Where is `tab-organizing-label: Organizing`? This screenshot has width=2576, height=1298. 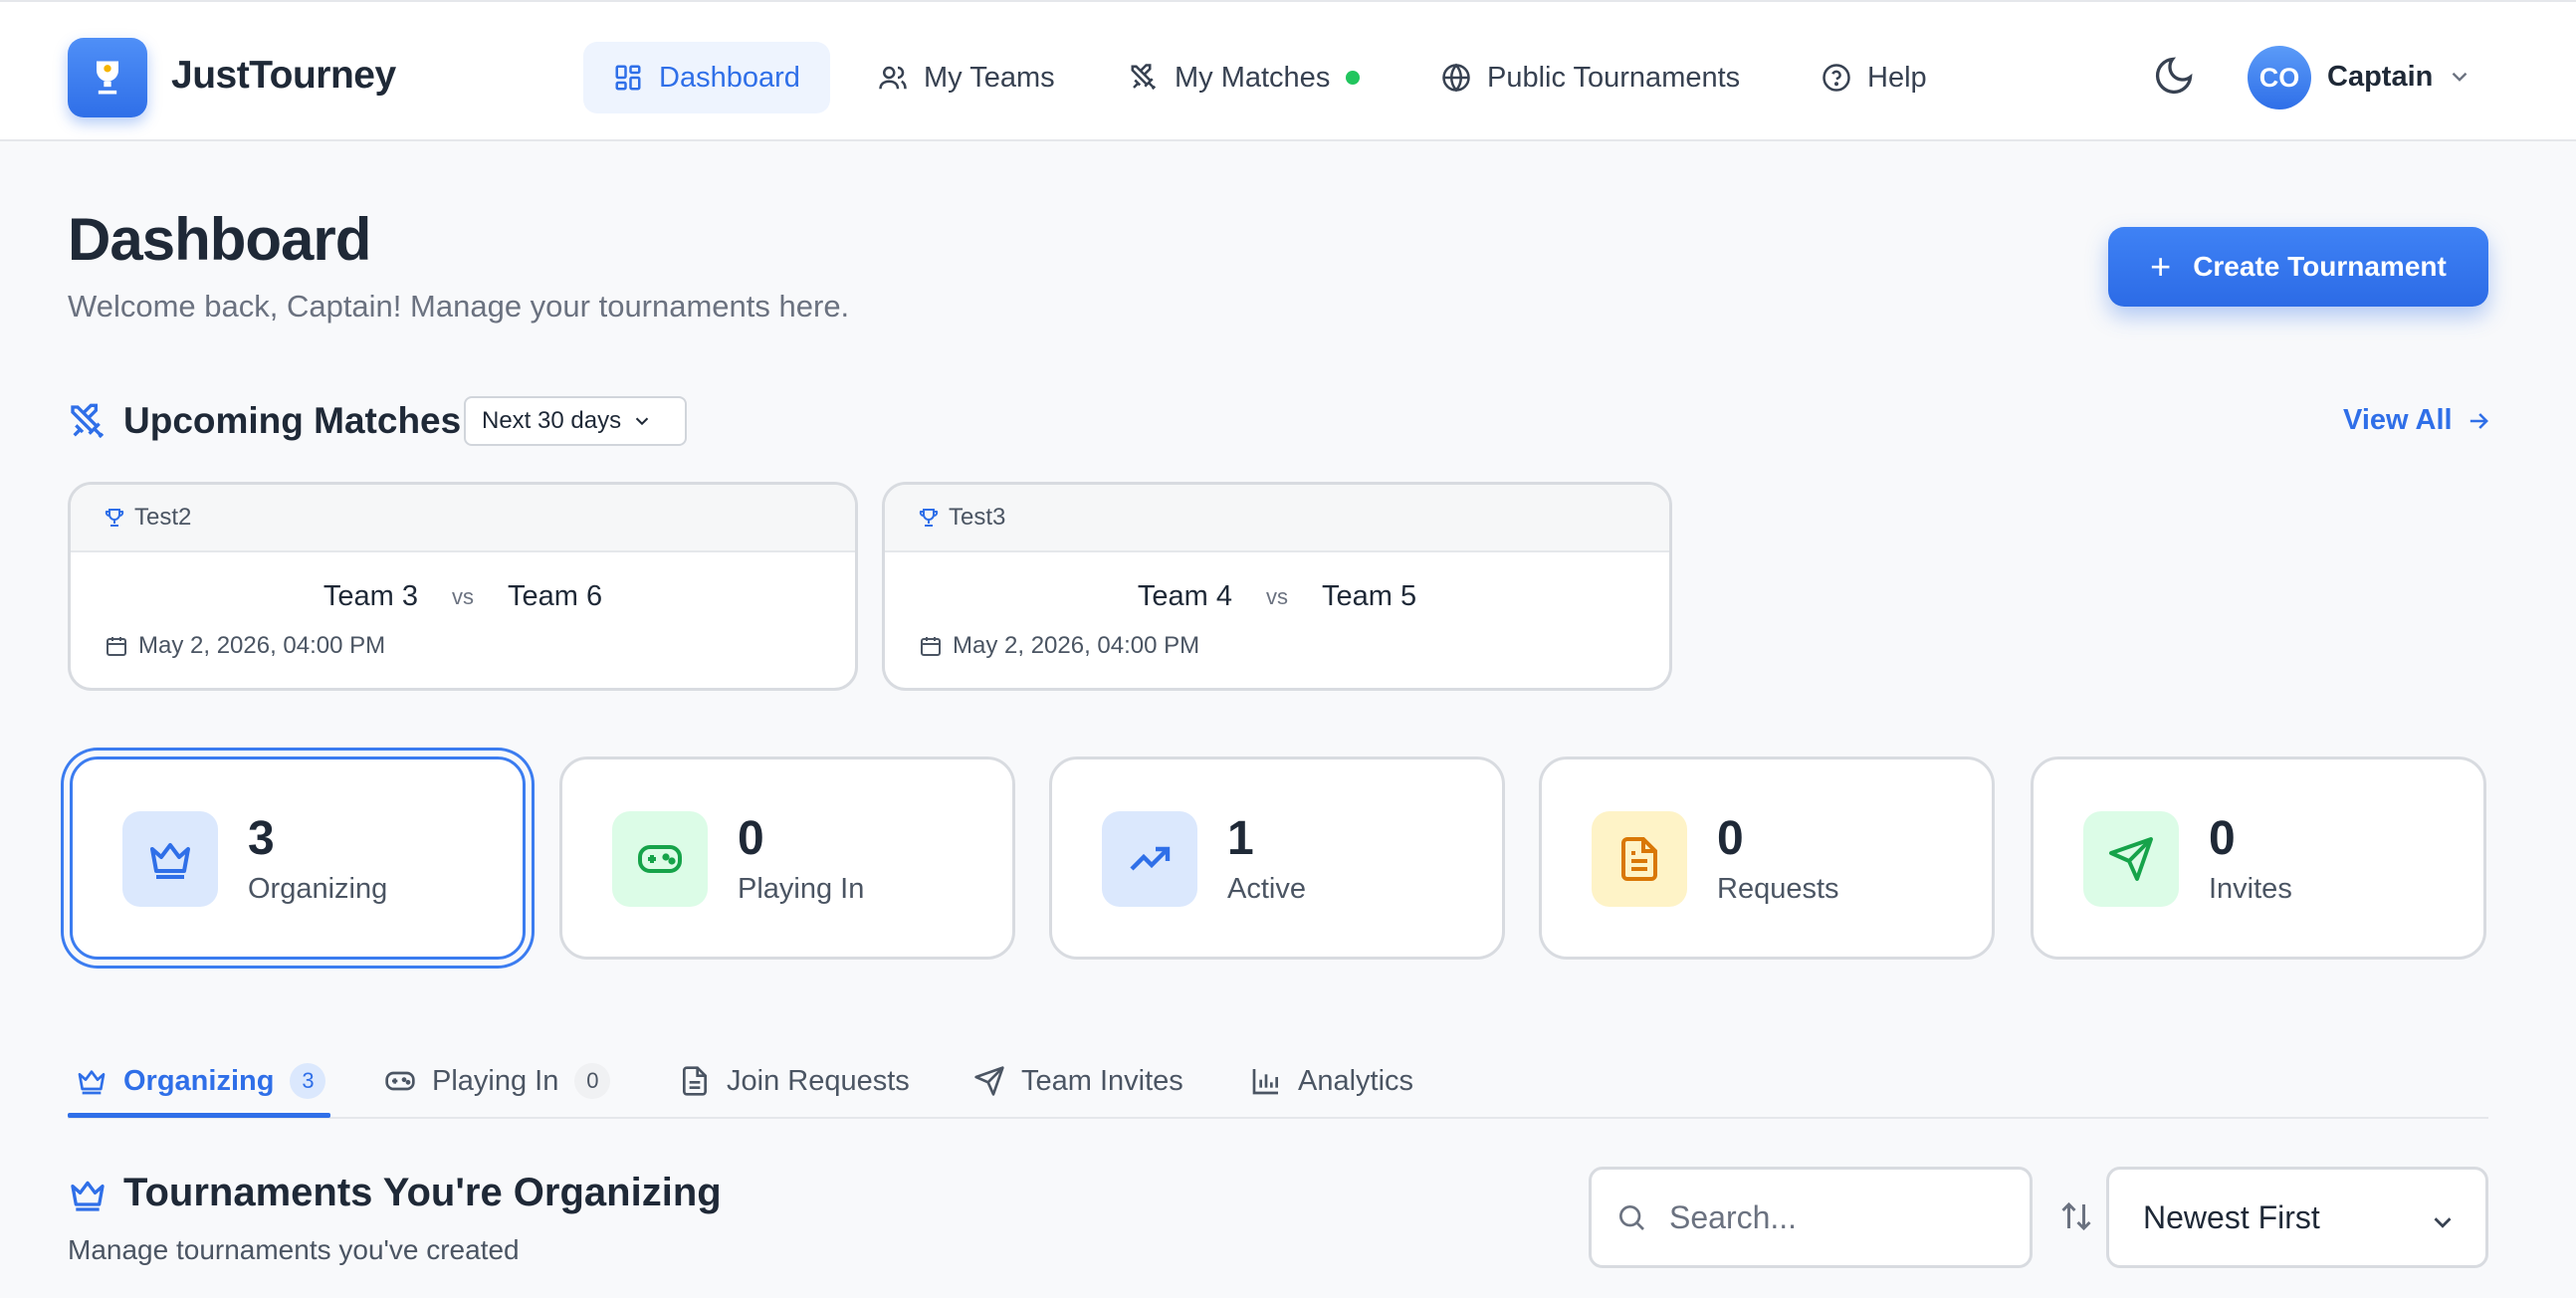
tab-organizing-label: Organizing is located at coordinates (199, 1080).